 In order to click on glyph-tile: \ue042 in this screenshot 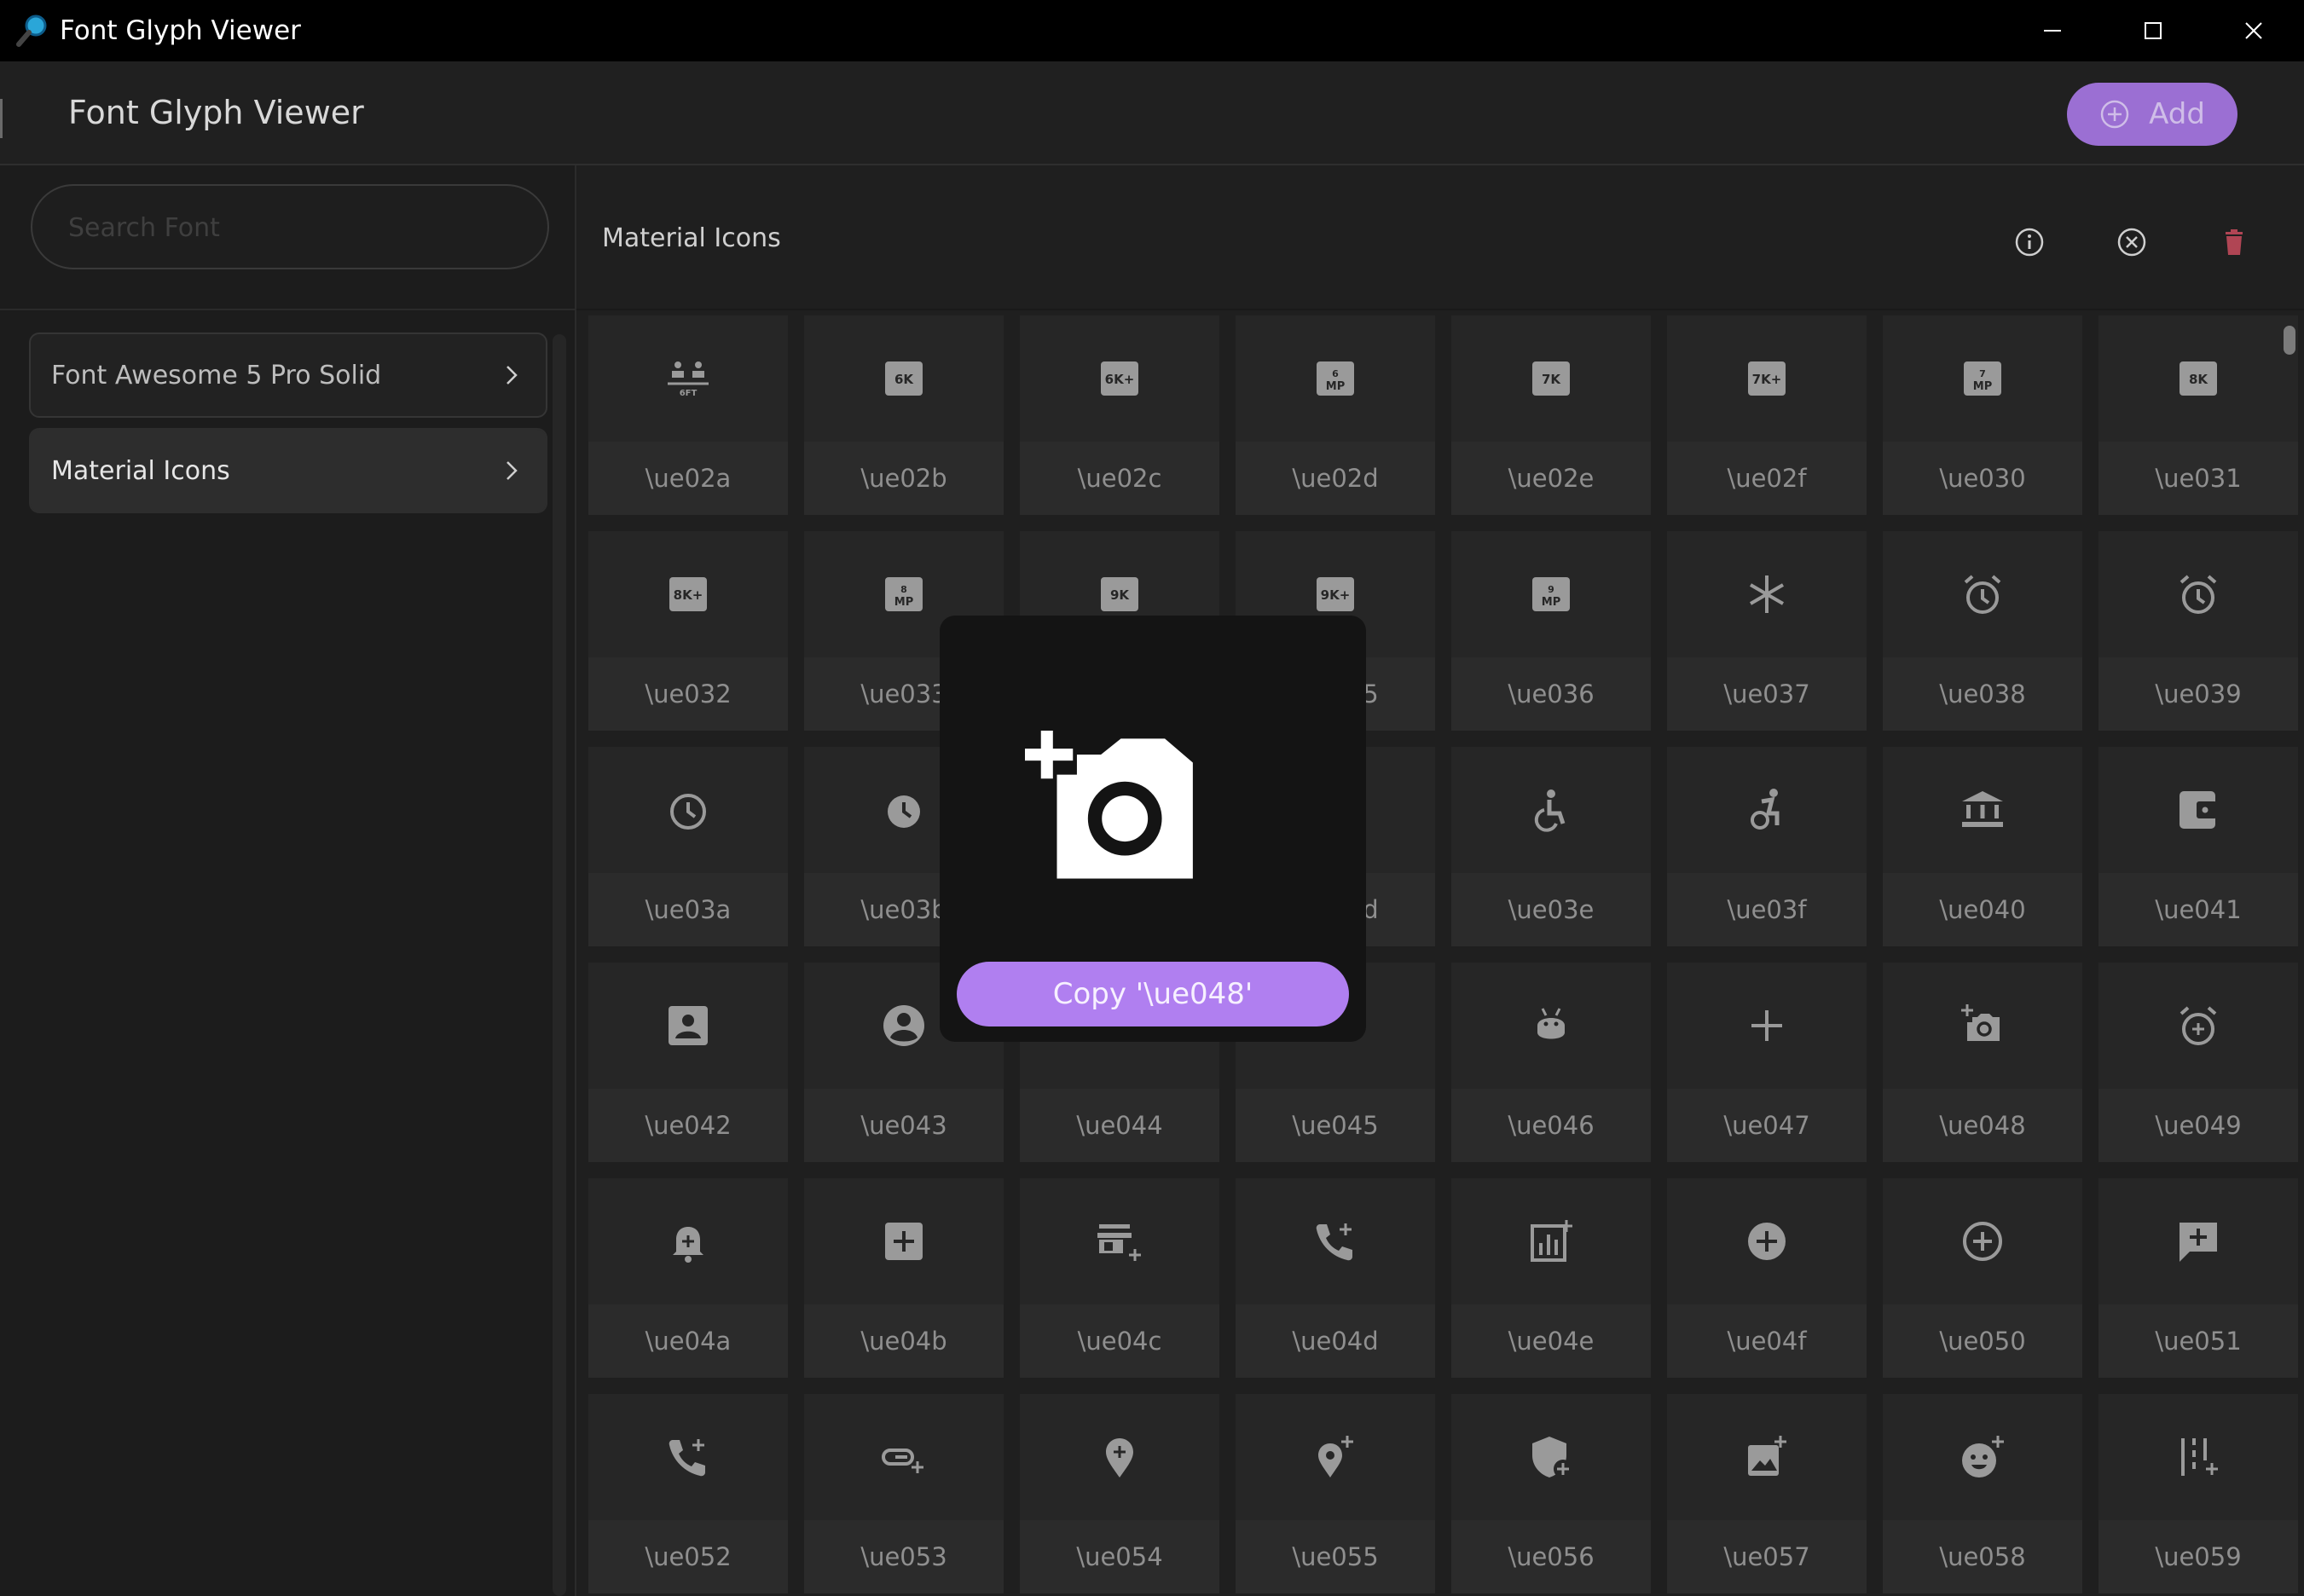, I will do `click(688, 1062)`.